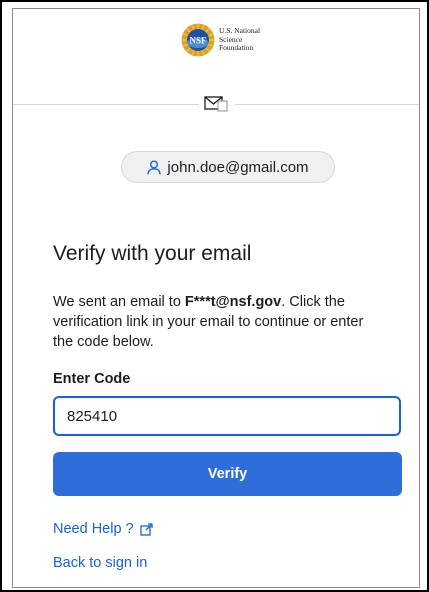 This screenshot has height=592, width=429. Describe the element at coordinates (154, 167) in the screenshot. I see `user-icon` at that location.